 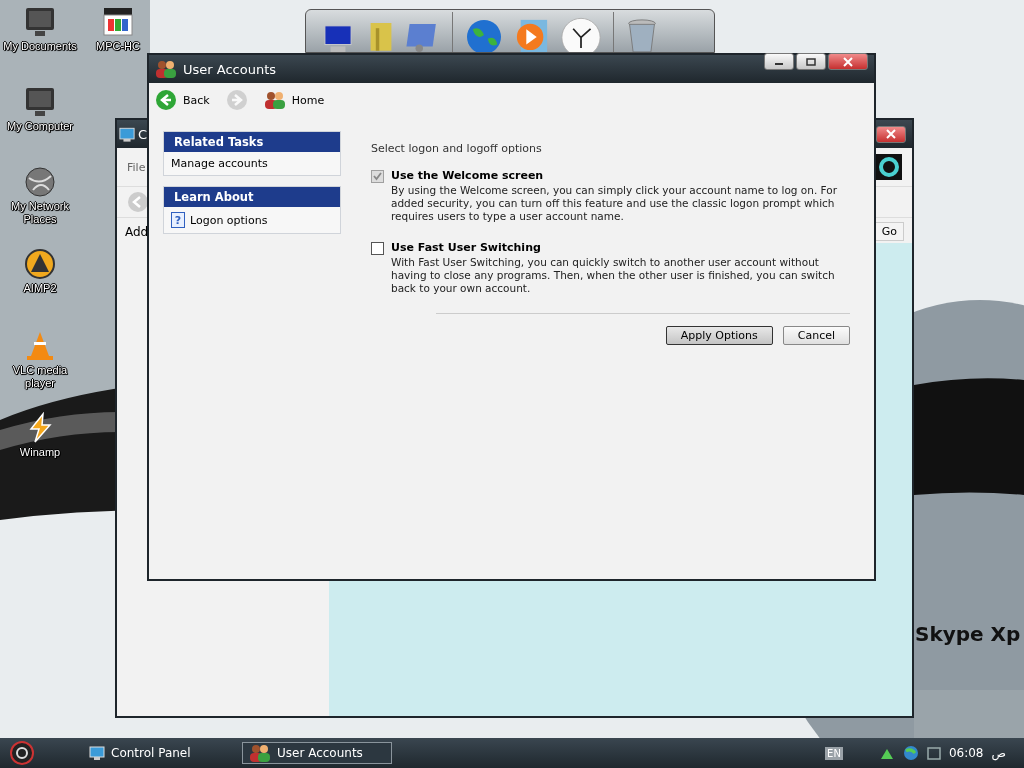 I want to click on option-description: By using the Welcome screen, you can simply click your account name to log on. For added security, you can turn off this feature and use the classic logon prompt which requires users to type a user account name., so click(x=614, y=203).